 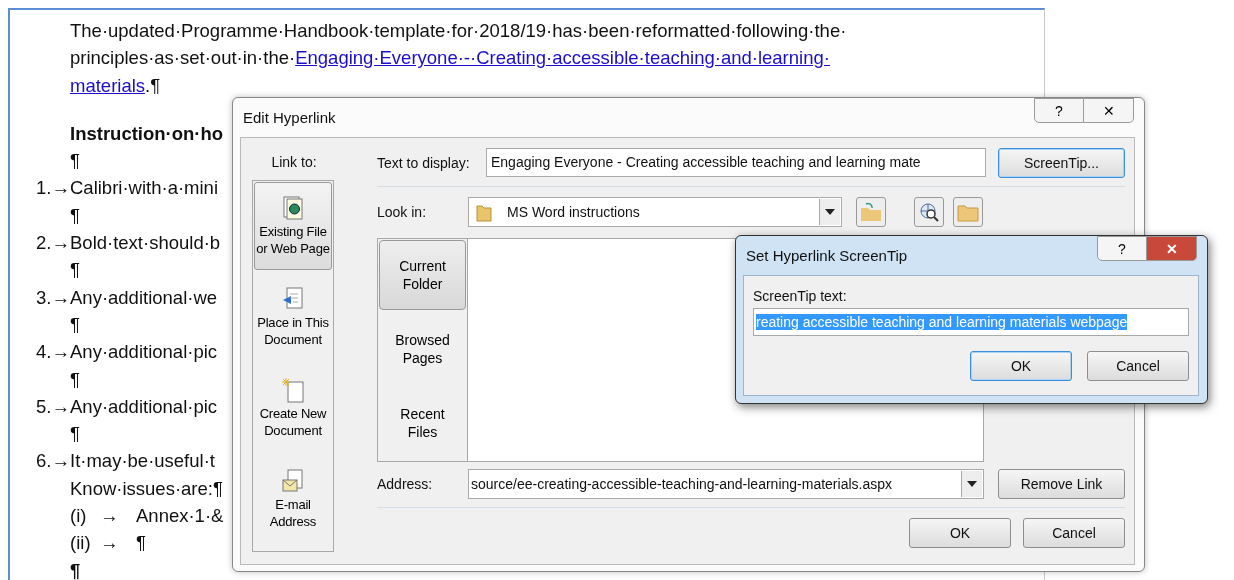 I want to click on list-number: (i), so click(x=79, y=516).